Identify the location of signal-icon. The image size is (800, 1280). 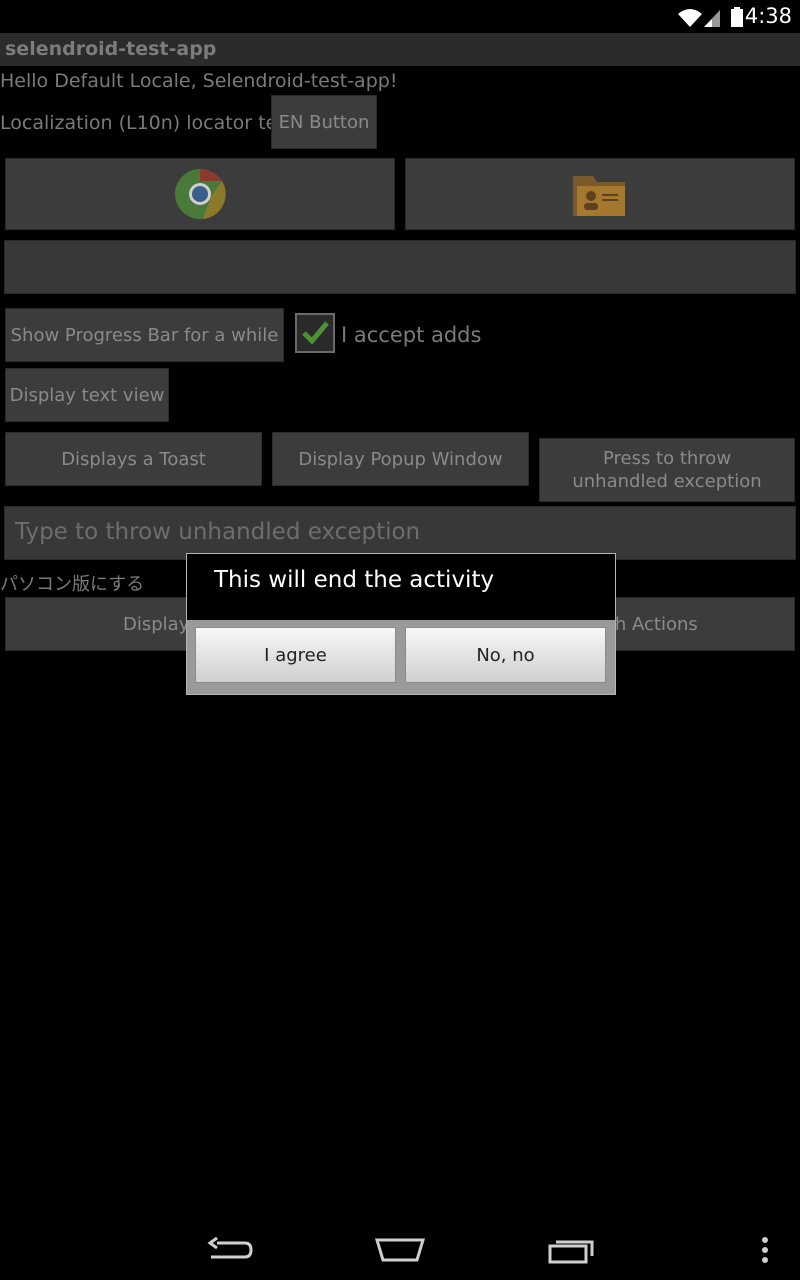
(712, 18).